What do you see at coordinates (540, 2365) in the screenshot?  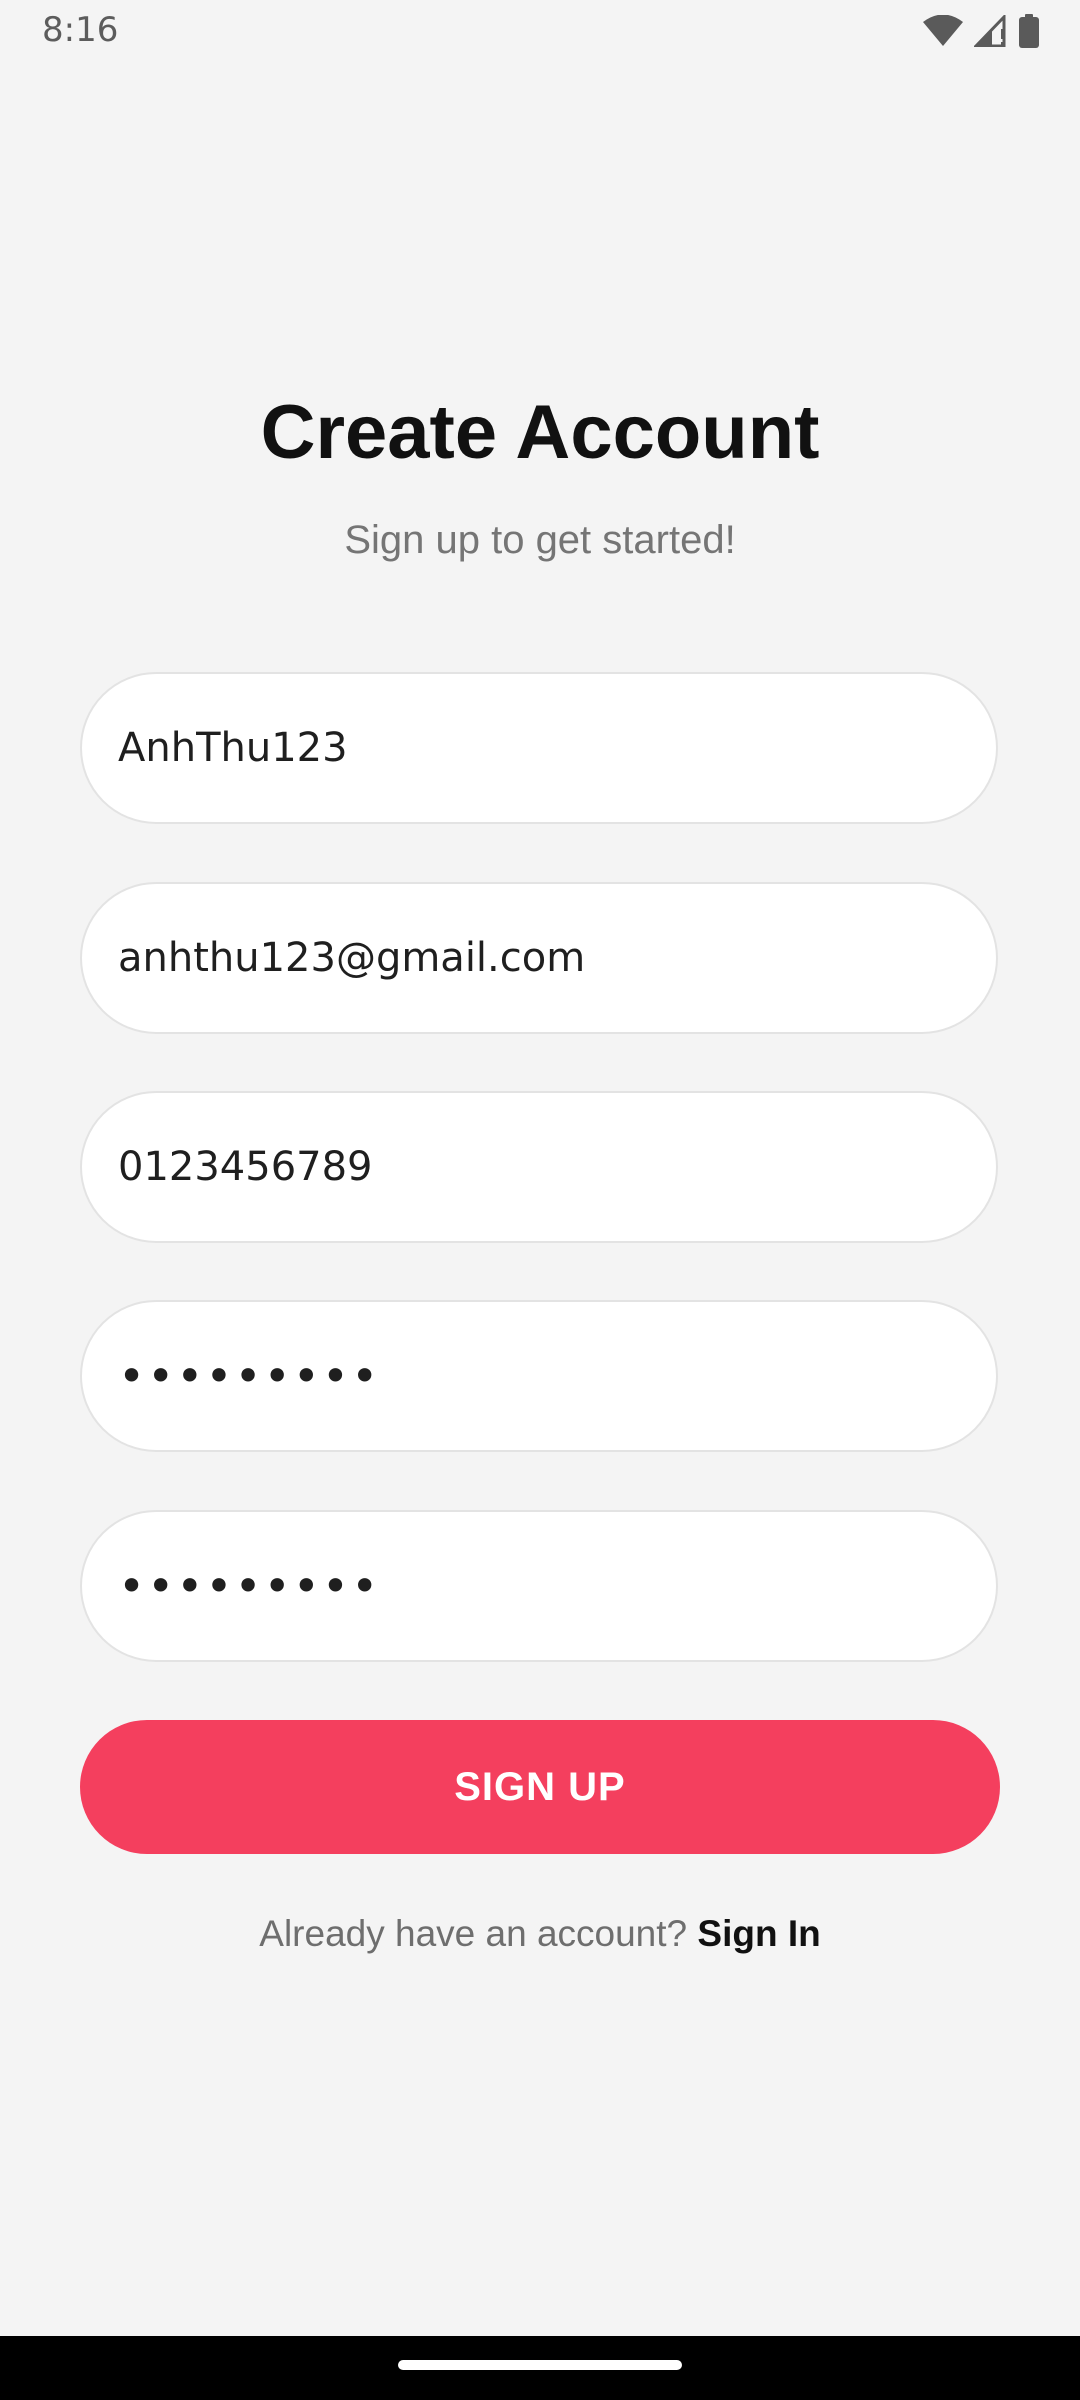 I see `home-indicator` at bounding box center [540, 2365].